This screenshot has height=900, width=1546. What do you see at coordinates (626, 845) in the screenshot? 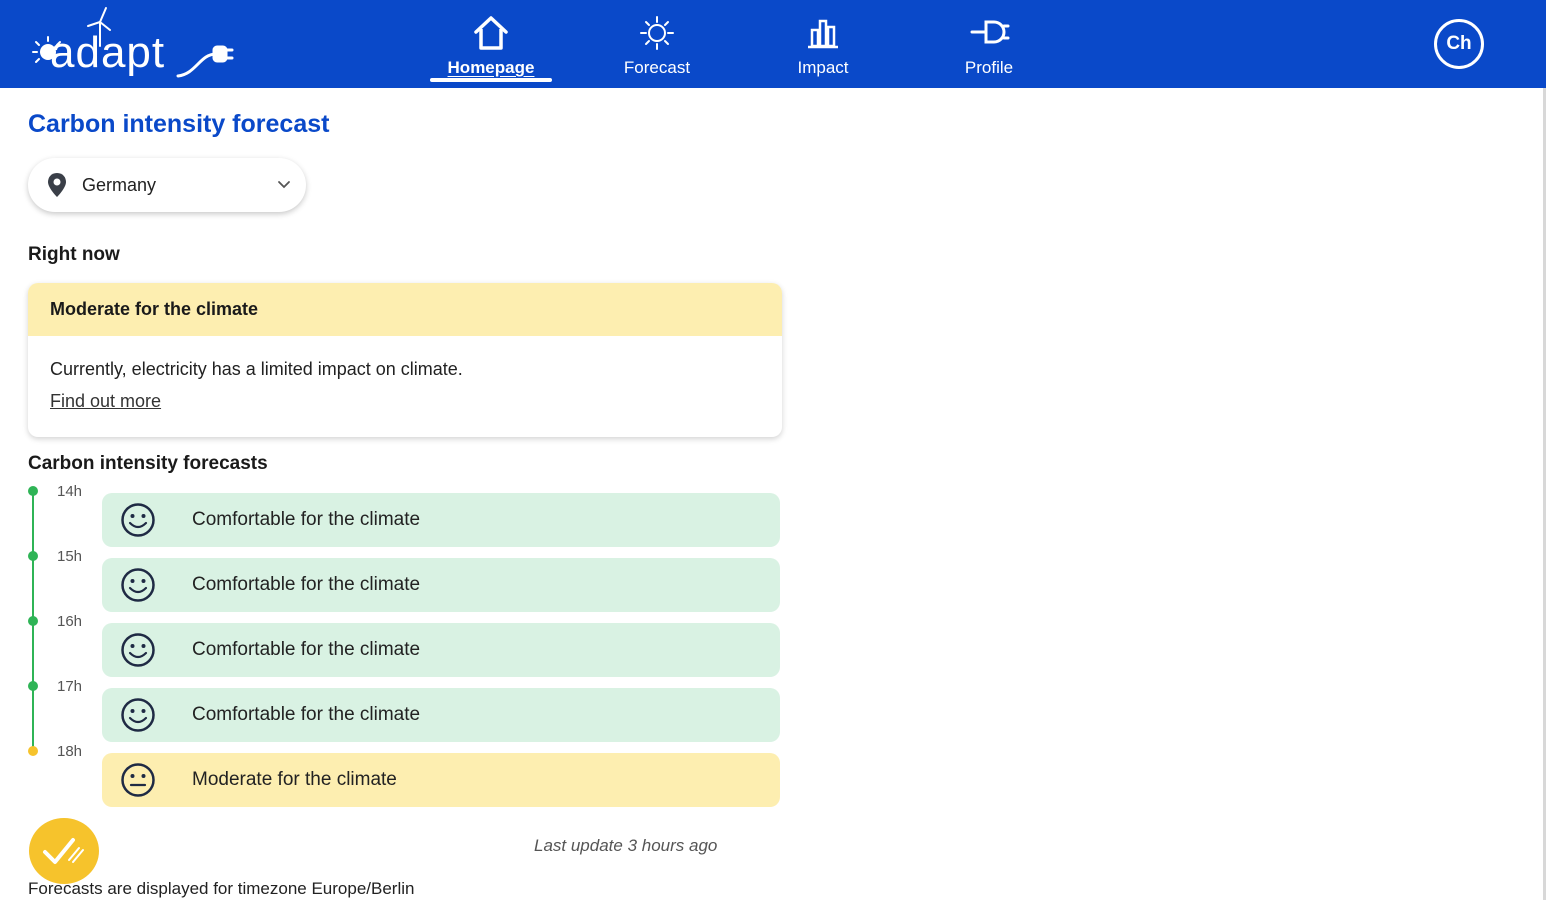
I see `last-update-text: Last update 3 hours ago` at bounding box center [626, 845].